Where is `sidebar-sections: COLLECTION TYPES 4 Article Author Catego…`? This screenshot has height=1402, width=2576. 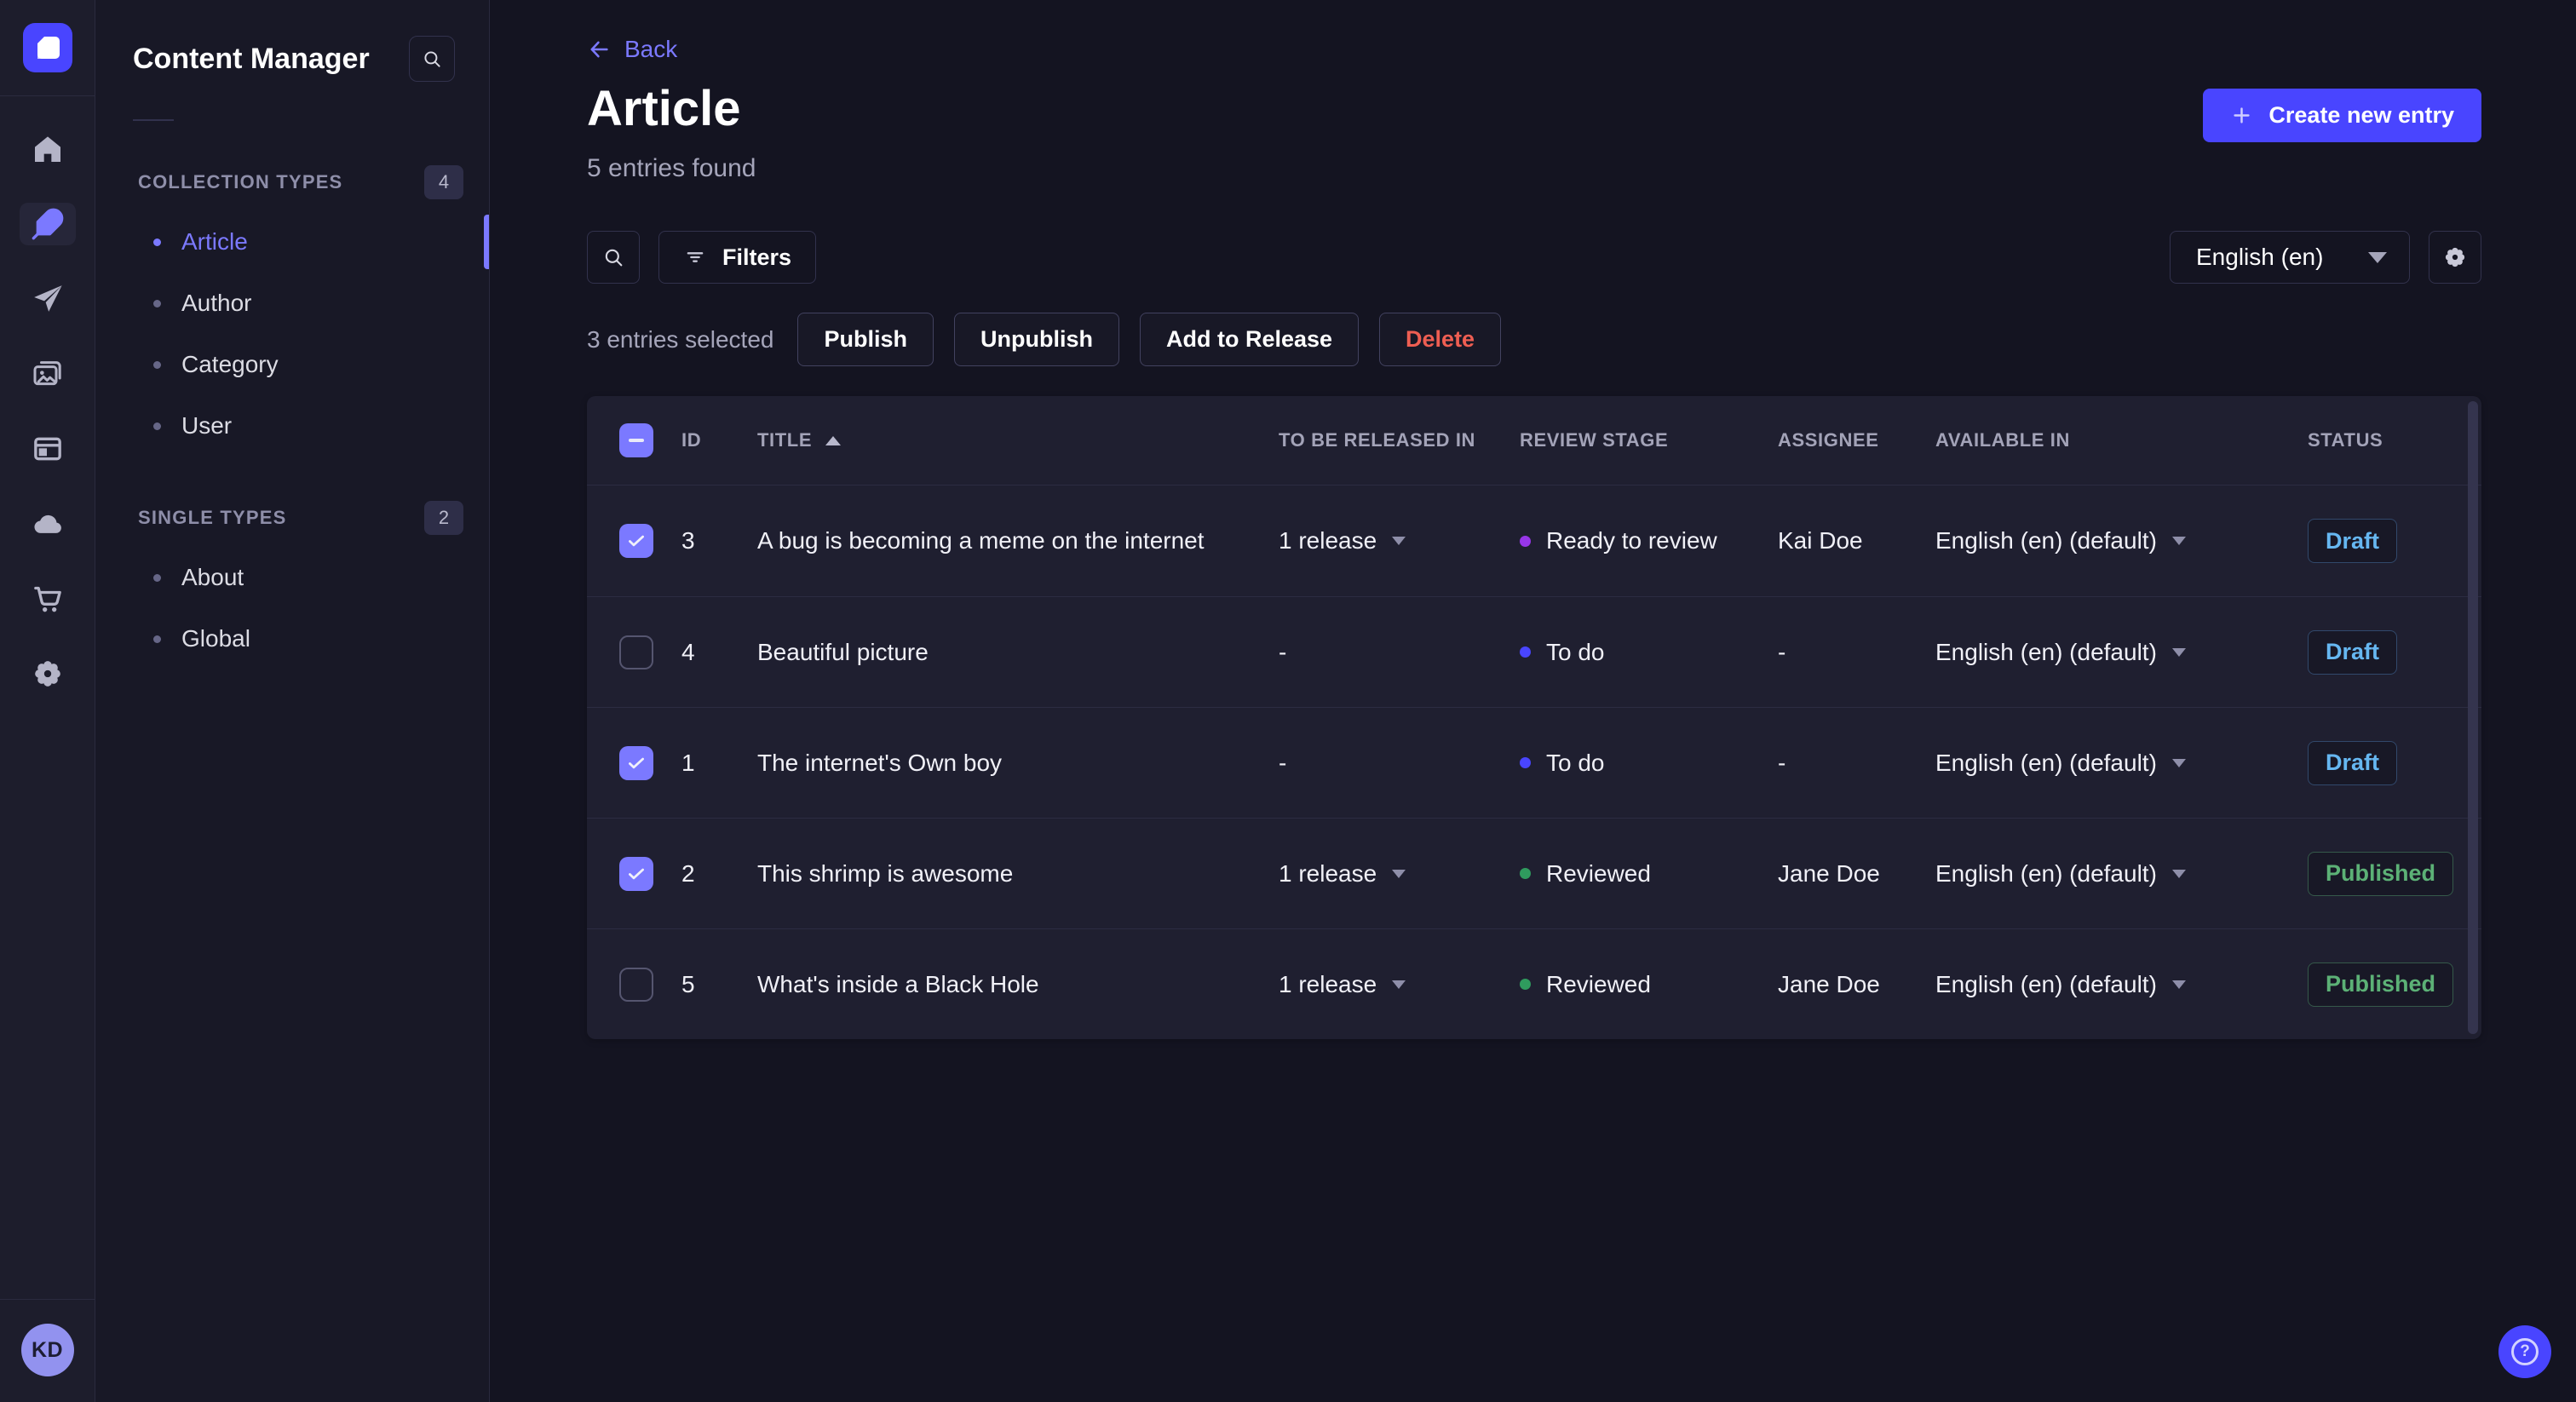 sidebar-sections: COLLECTION TYPES 4 Article Author Catego… is located at coordinates (292, 417).